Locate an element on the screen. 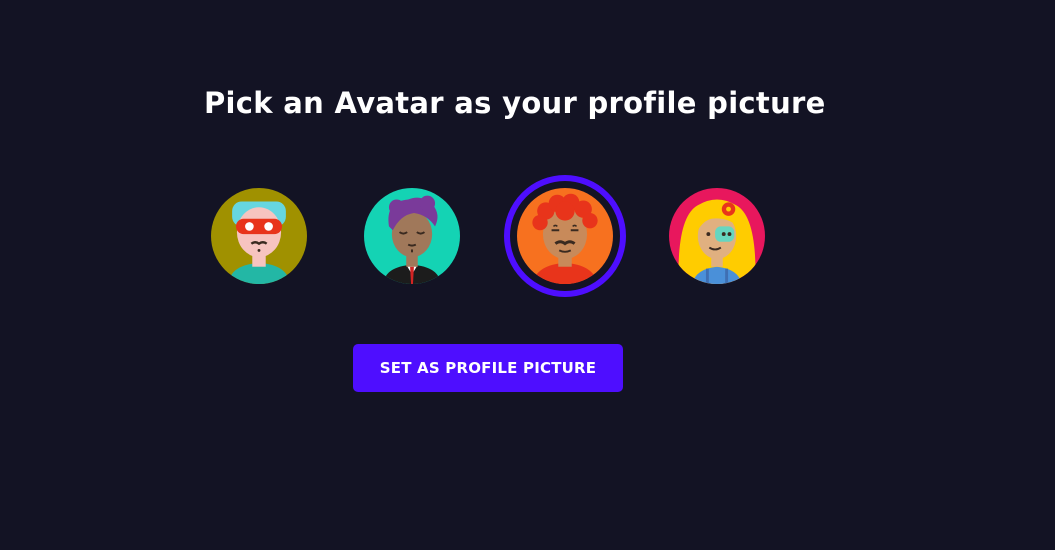  page-title: Pick an Avatar as your profile picture is located at coordinates (515, 103).